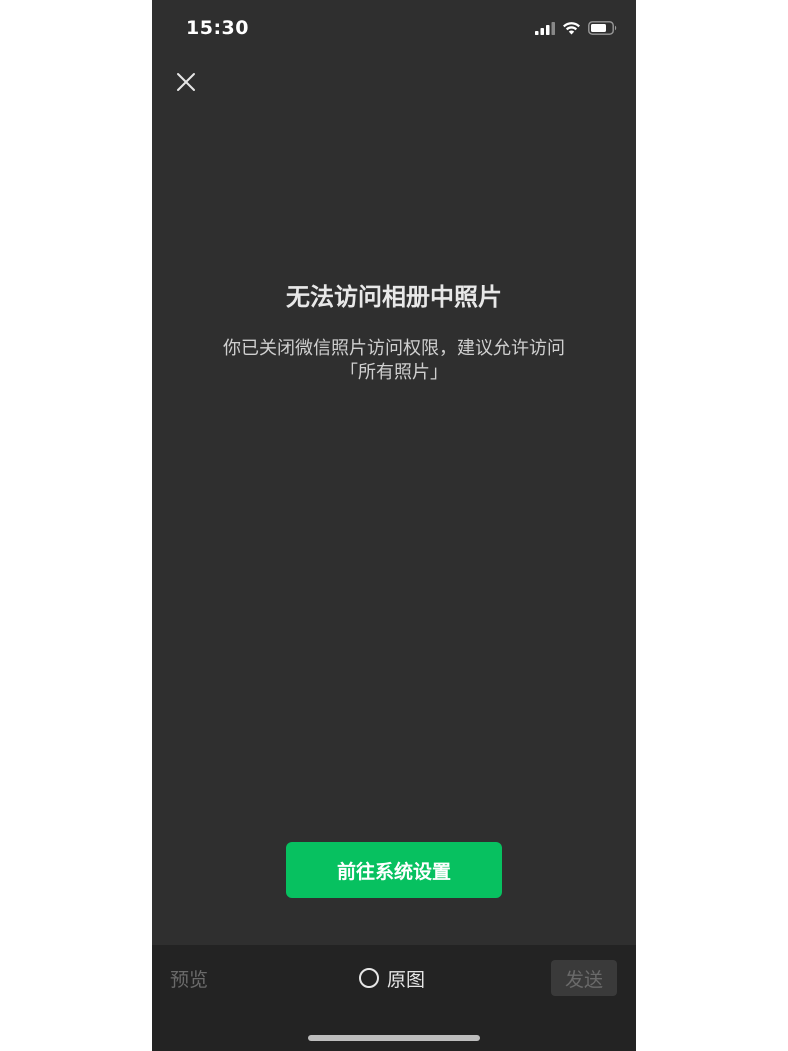  I want to click on status-bar: 15:30, so click(394, 29).